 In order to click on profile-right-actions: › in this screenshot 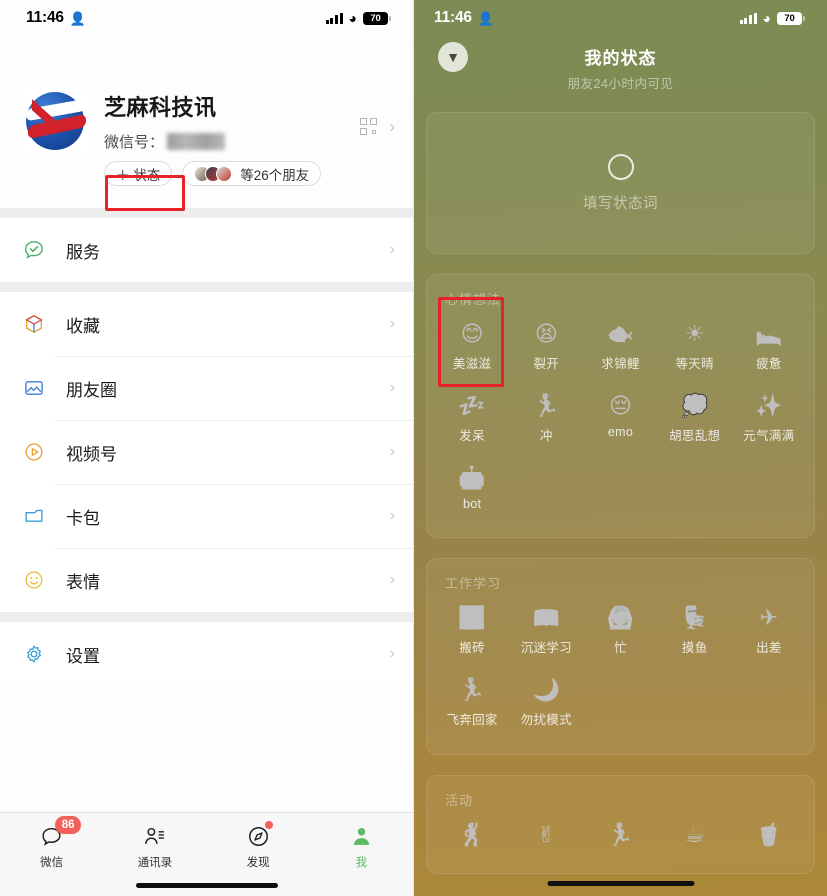, I will do `click(377, 111)`.